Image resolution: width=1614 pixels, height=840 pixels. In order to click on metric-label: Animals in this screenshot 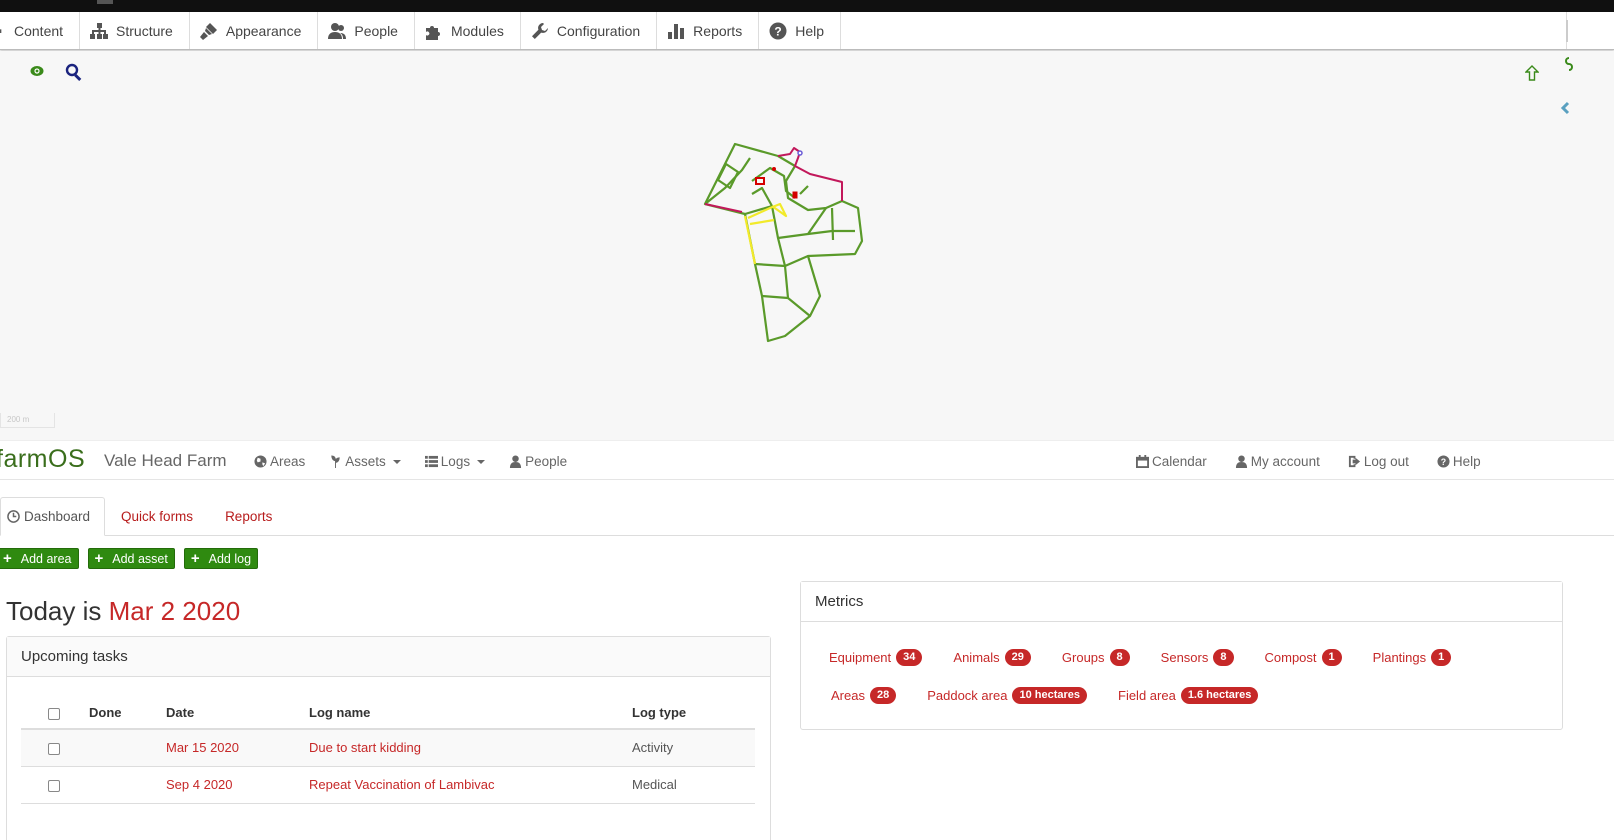, I will do `click(976, 657)`.